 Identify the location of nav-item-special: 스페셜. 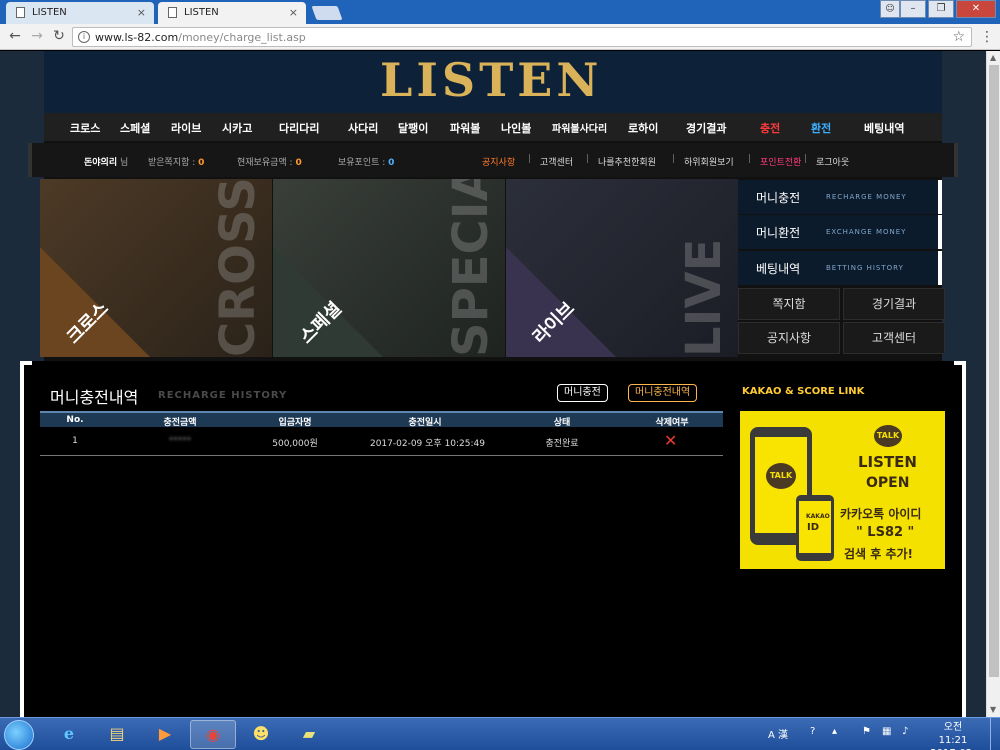
(135, 128).